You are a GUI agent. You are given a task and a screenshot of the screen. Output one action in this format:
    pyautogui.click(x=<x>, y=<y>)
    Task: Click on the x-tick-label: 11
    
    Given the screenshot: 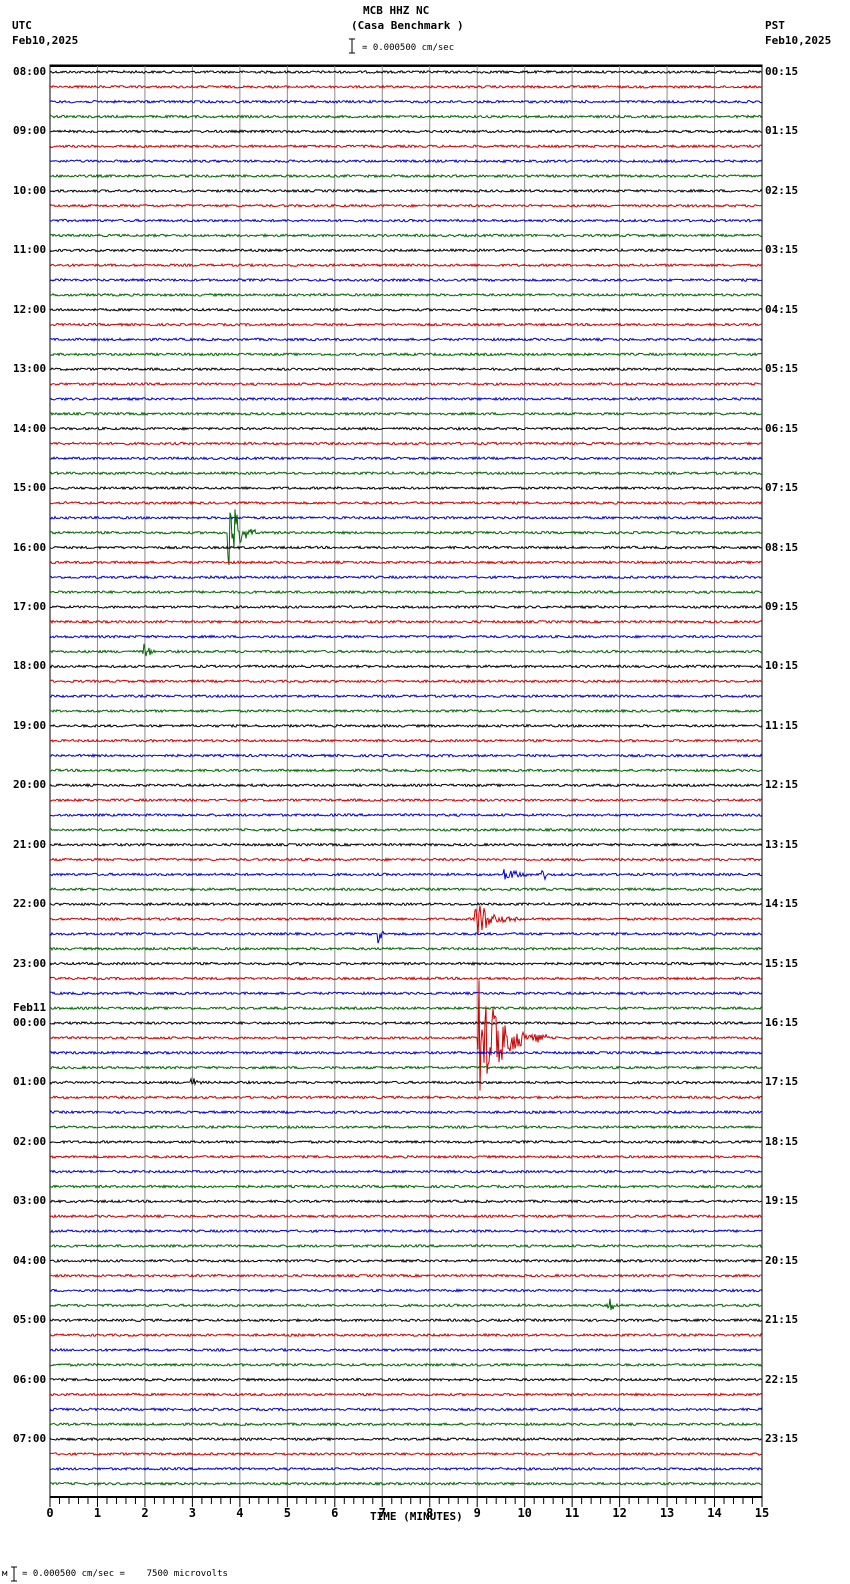 What is the action you would take?
    pyautogui.click(x=572, y=1513)
    